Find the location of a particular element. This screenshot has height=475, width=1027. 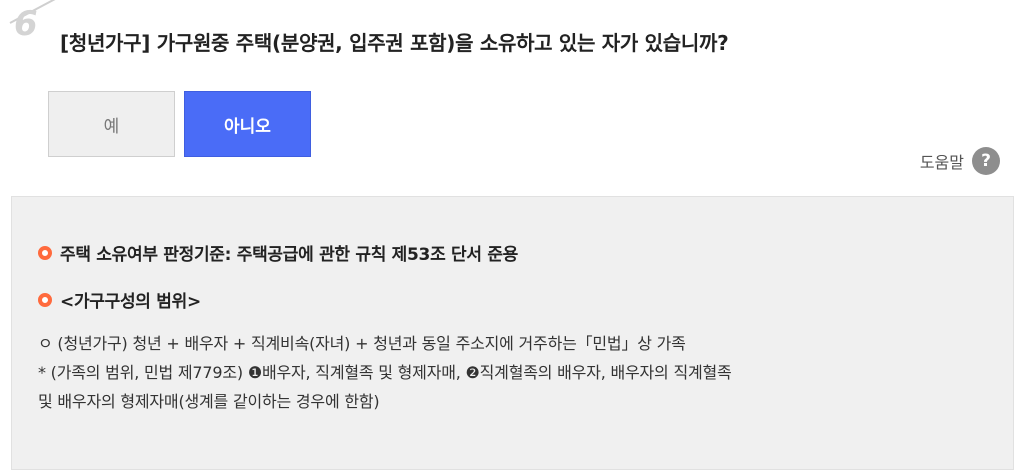

criteria-row: 주택 소유여부 판정기준: 주택공급에 관한 규칙 제53조 단서 준용 is located at coordinates (278, 252).